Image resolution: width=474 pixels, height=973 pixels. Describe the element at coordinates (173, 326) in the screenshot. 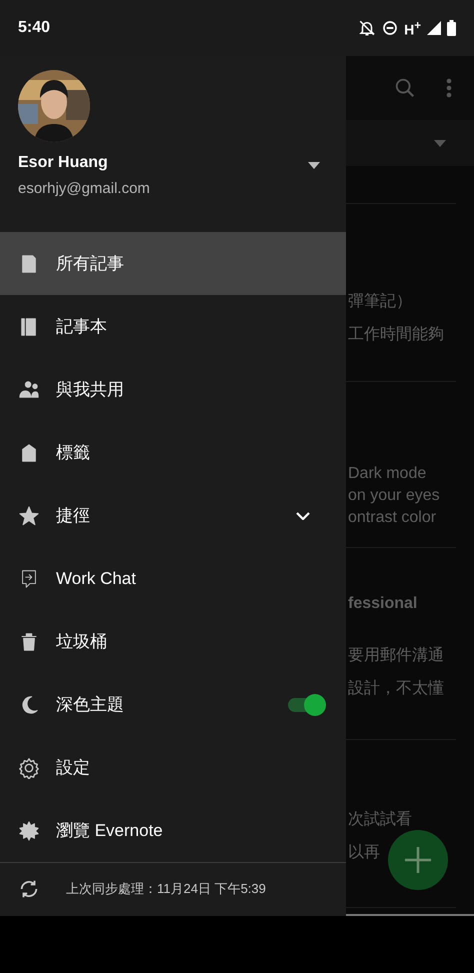

I see `menu-item: 記事本` at that location.